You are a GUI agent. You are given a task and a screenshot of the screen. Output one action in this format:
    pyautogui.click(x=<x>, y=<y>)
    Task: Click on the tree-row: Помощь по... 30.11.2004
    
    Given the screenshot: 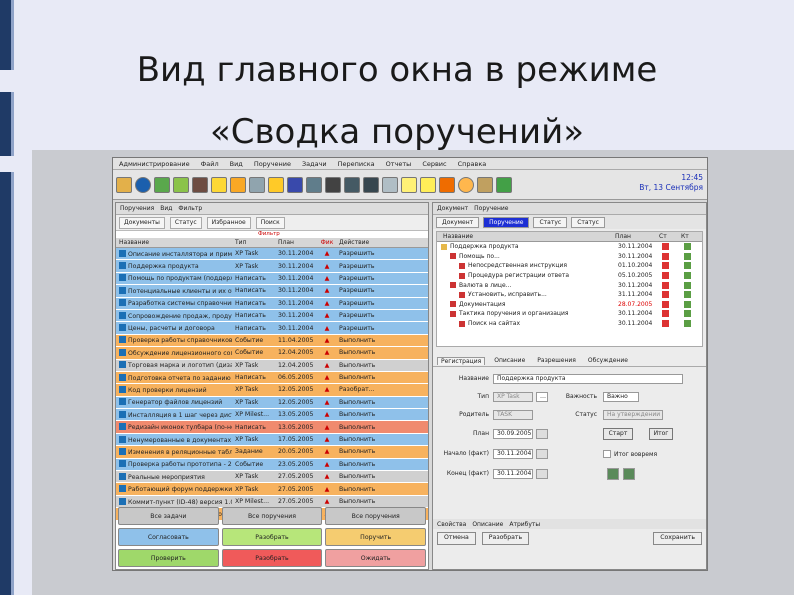 What is the action you would take?
    pyautogui.click(x=569, y=257)
    